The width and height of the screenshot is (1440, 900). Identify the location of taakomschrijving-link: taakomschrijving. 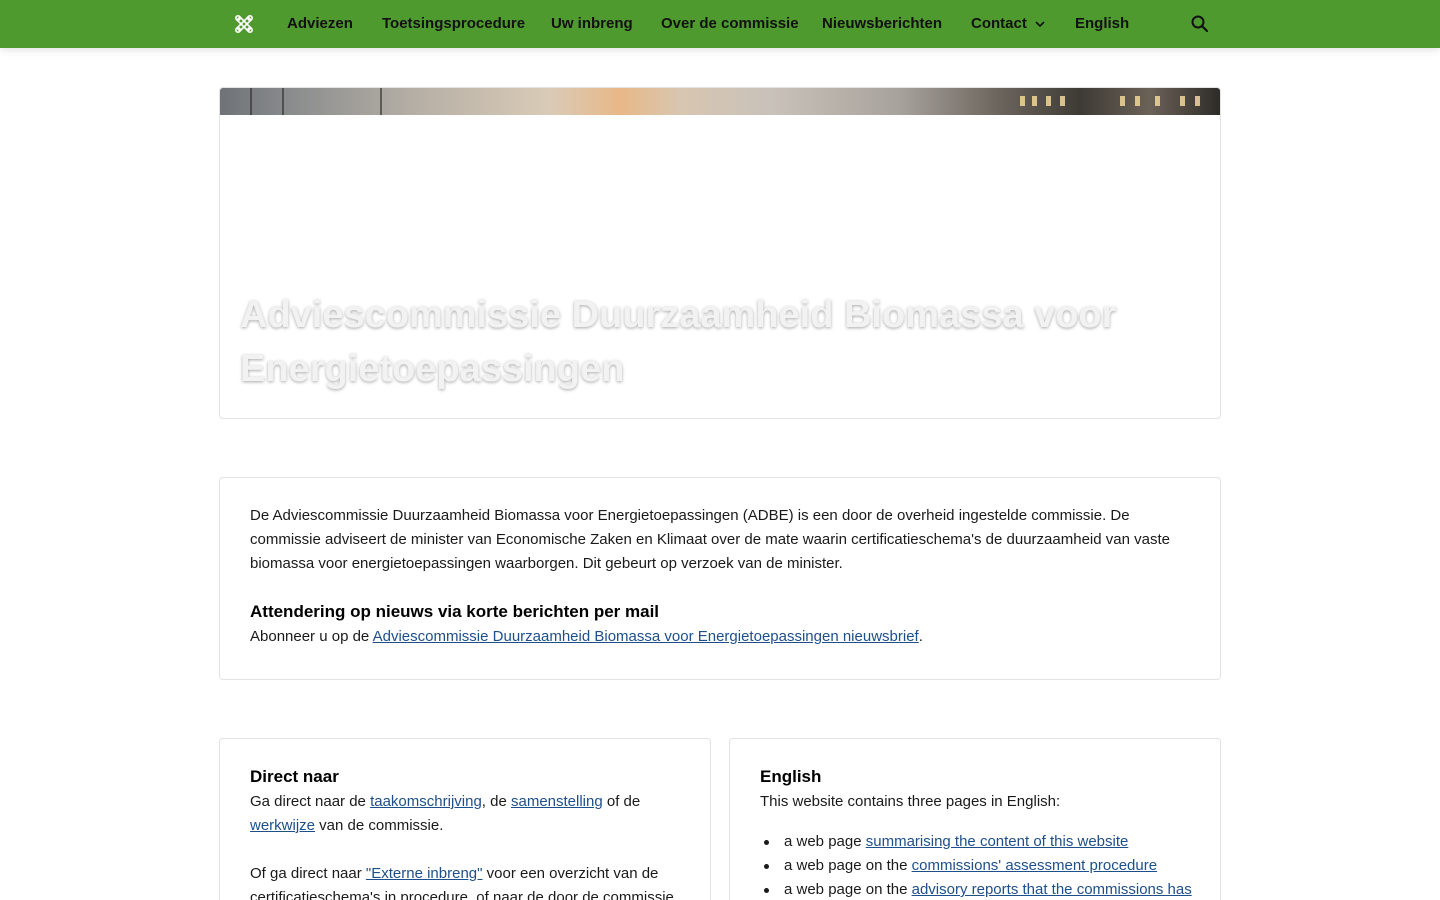
(426, 801).